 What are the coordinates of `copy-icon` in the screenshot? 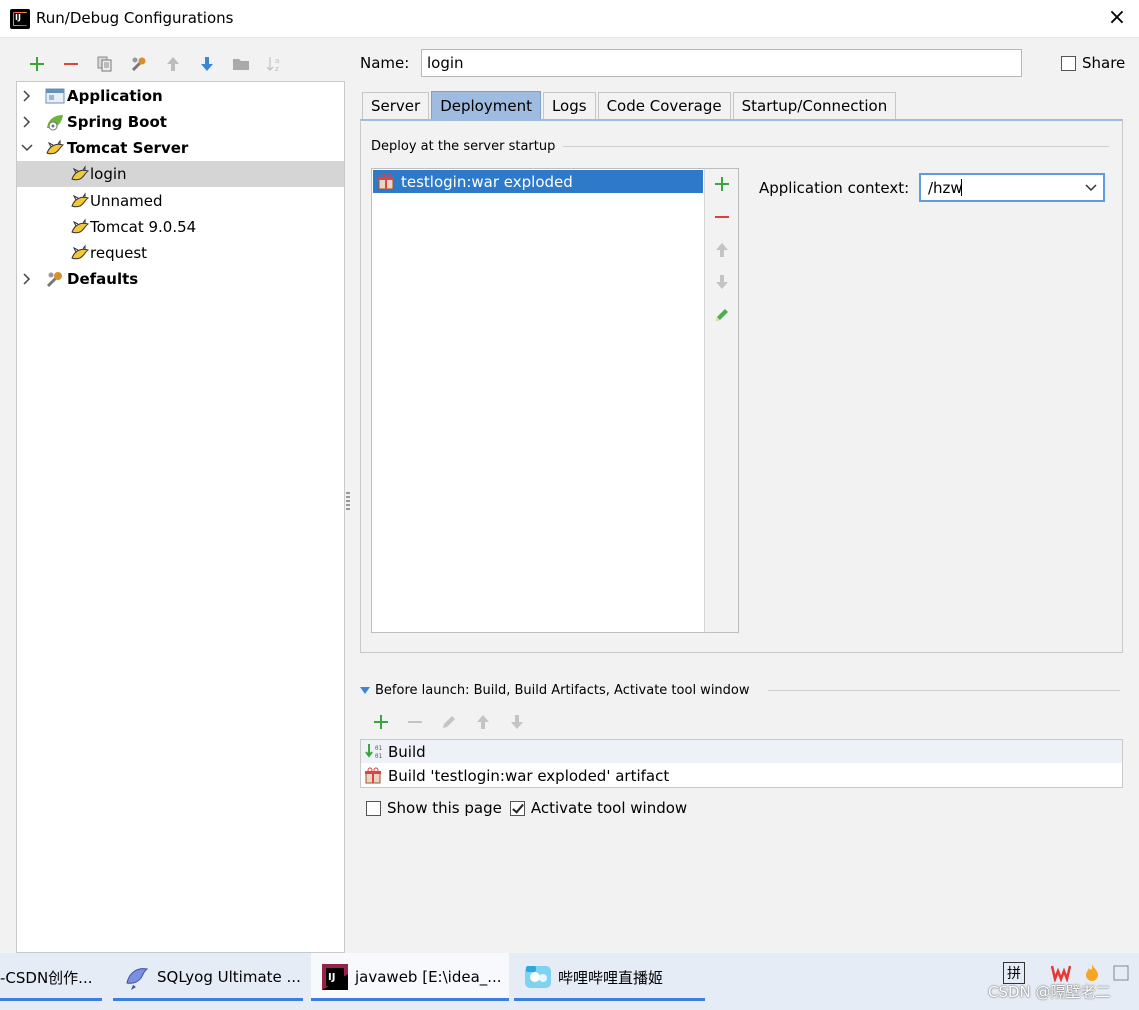 It's located at (104, 64).